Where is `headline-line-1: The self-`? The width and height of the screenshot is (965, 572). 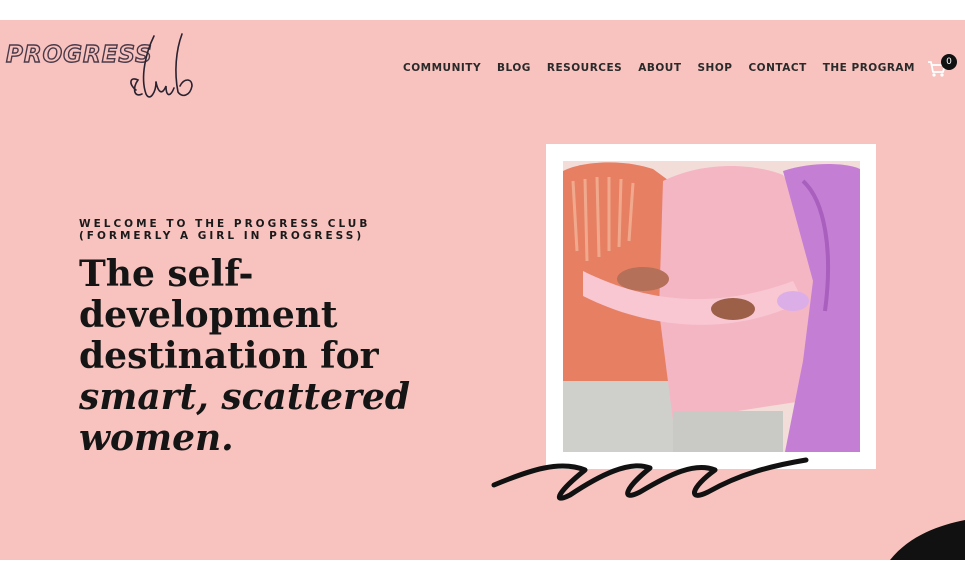
headline-line-1: The self- is located at coordinates (166, 274).